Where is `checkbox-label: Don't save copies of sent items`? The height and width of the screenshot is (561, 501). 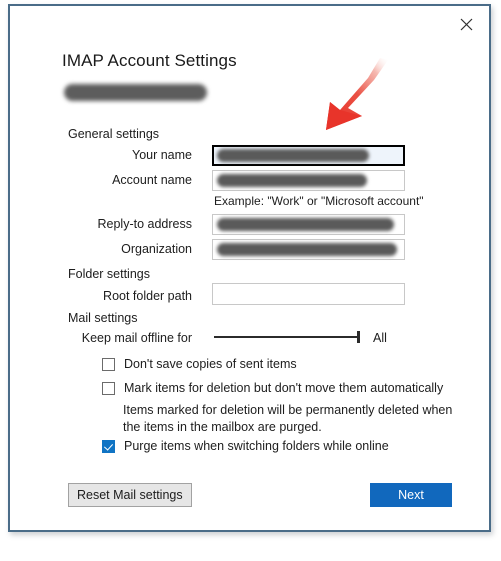
checkbox-label: Don't save copies of sent items is located at coordinates (210, 364).